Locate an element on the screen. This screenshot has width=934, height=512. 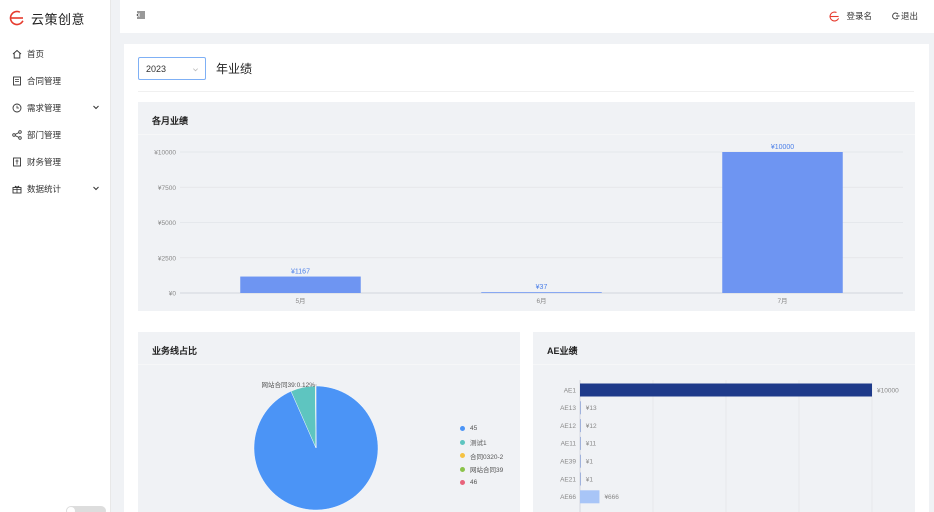
sidebar-item-contracts: 合同管理 is located at coordinates (55, 80).